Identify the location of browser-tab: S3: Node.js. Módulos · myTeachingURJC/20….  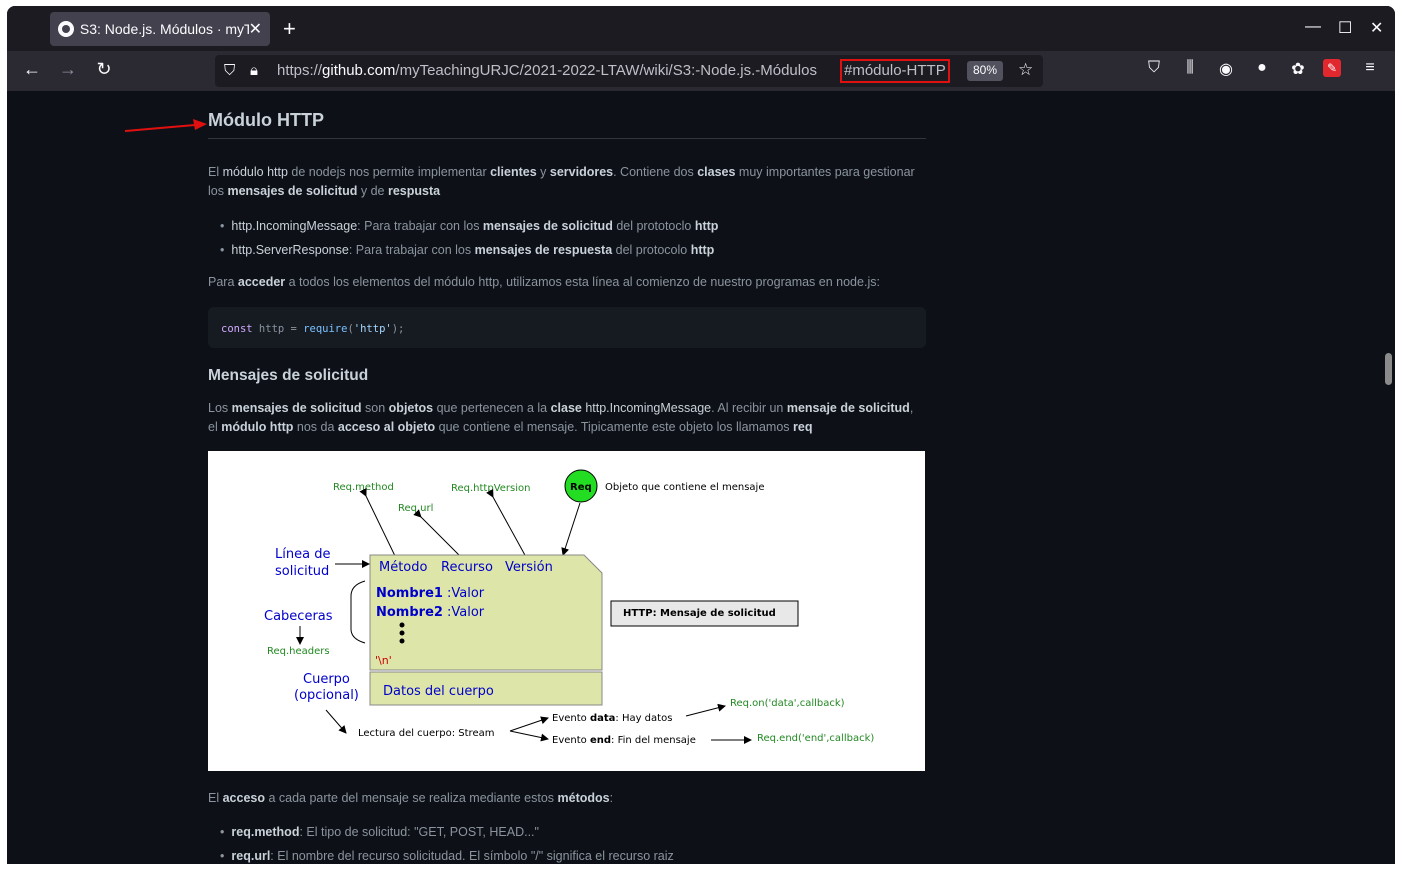
(160, 29).